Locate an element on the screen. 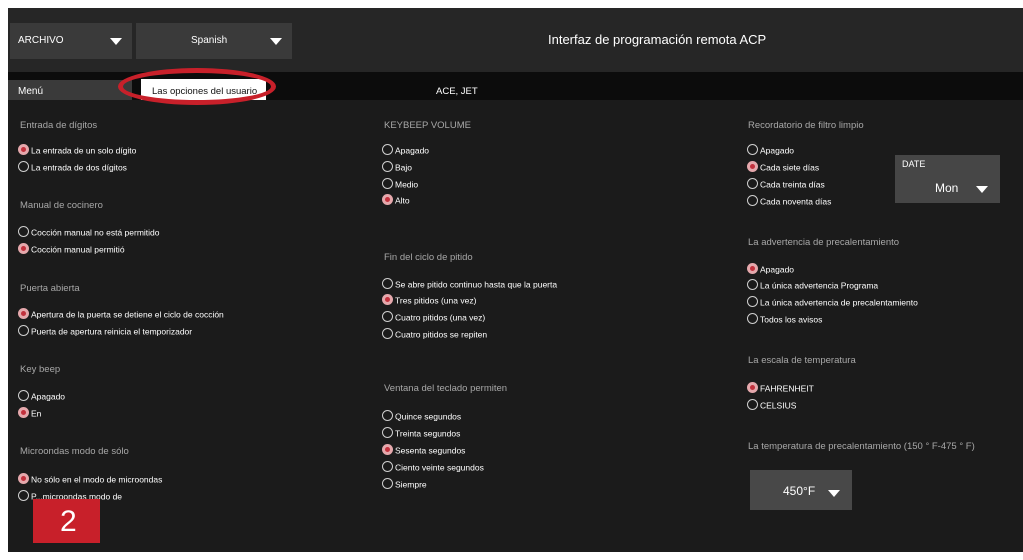  tab-models: ACE, JET is located at coordinates (457, 91).